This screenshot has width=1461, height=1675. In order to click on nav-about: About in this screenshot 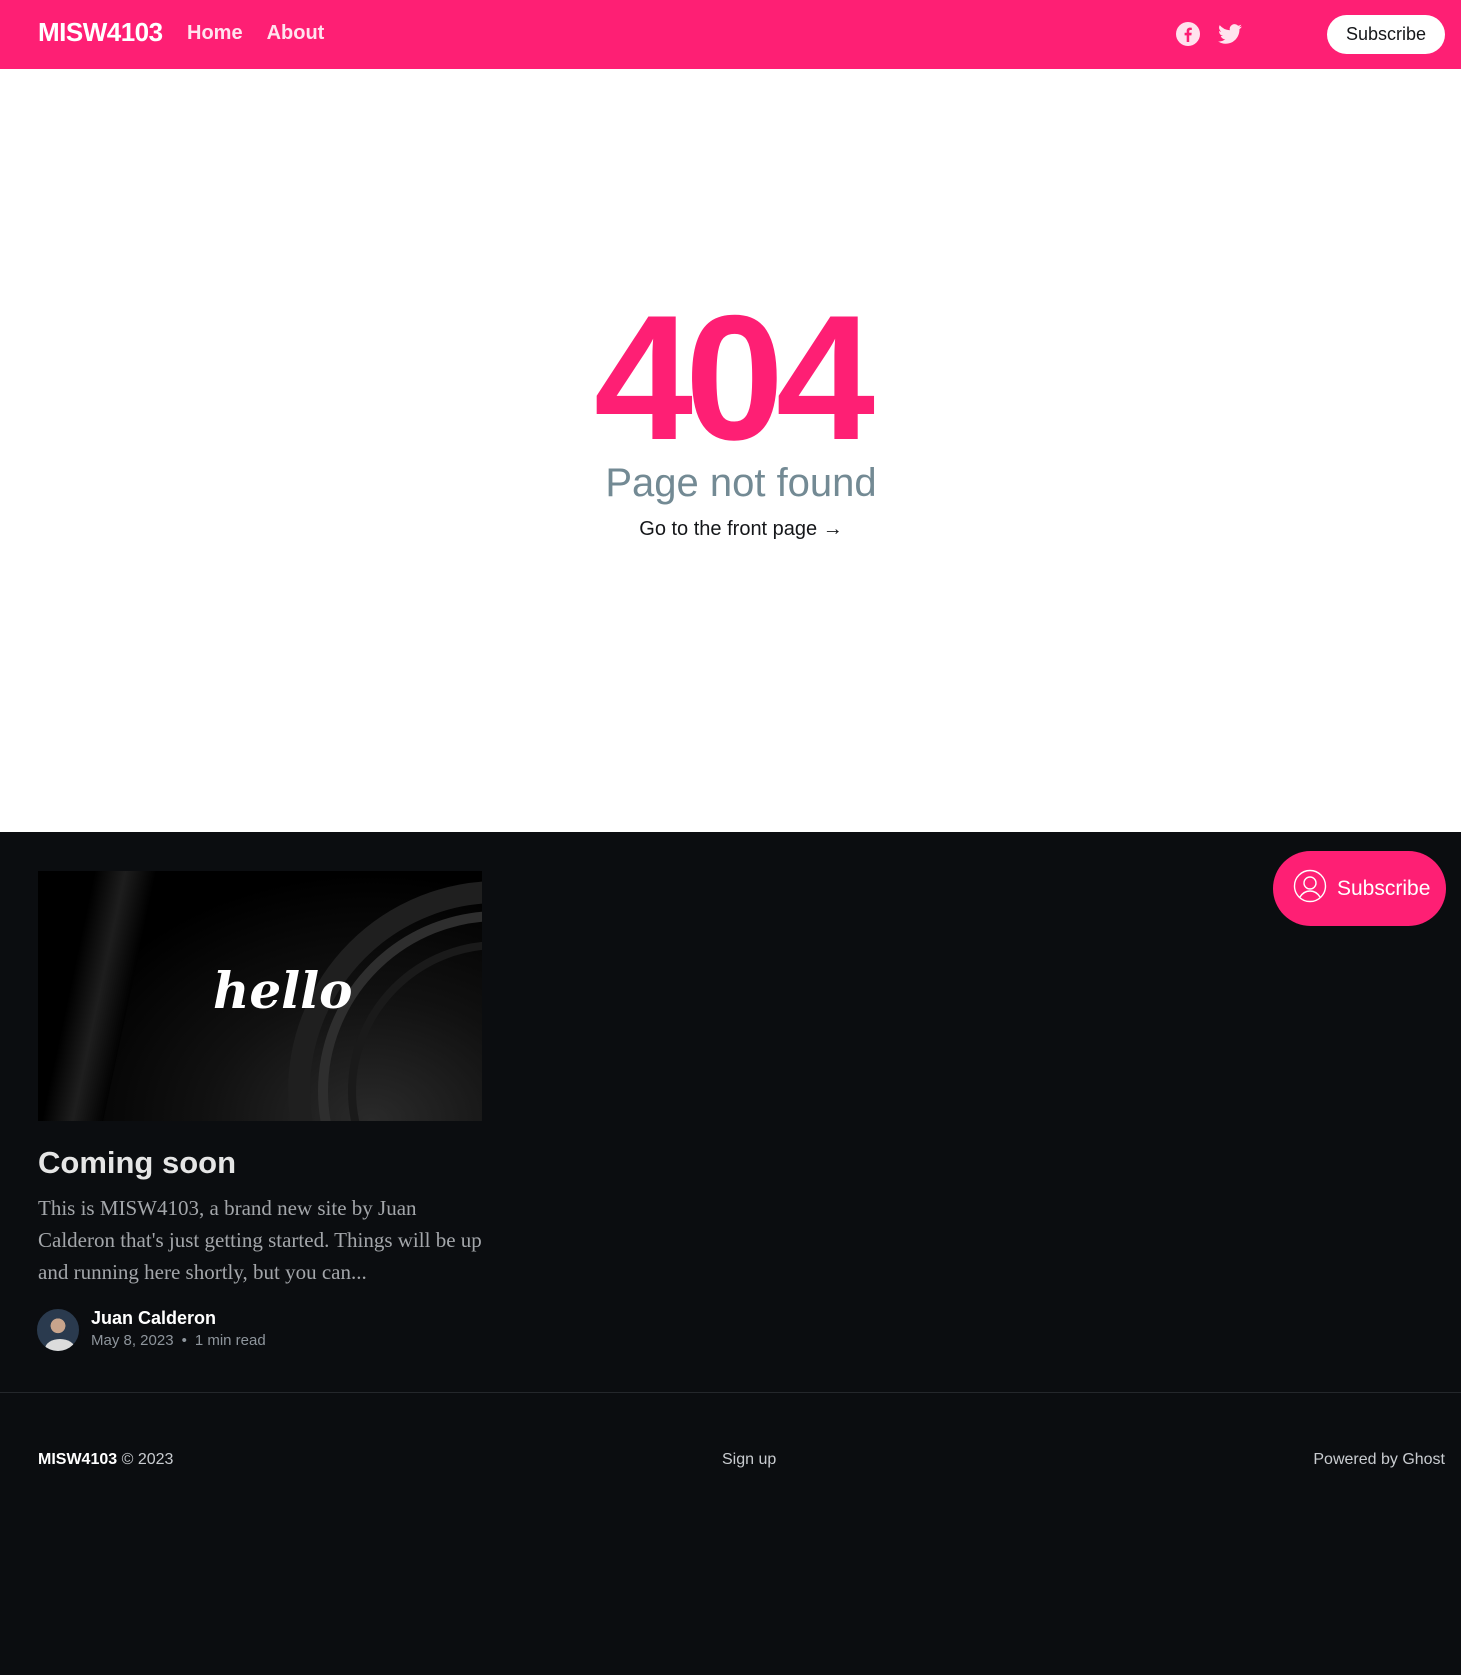, I will do `click(296, 33)`.